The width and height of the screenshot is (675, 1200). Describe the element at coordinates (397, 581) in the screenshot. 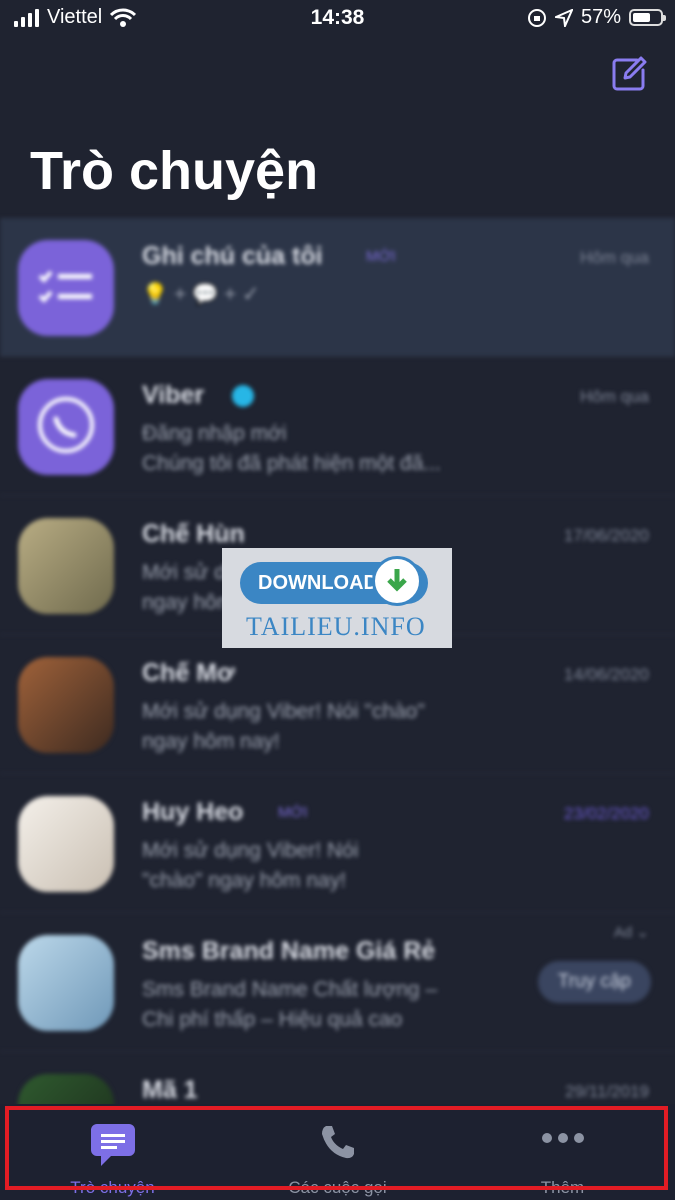

I see `download-arrow-icon` at that location.